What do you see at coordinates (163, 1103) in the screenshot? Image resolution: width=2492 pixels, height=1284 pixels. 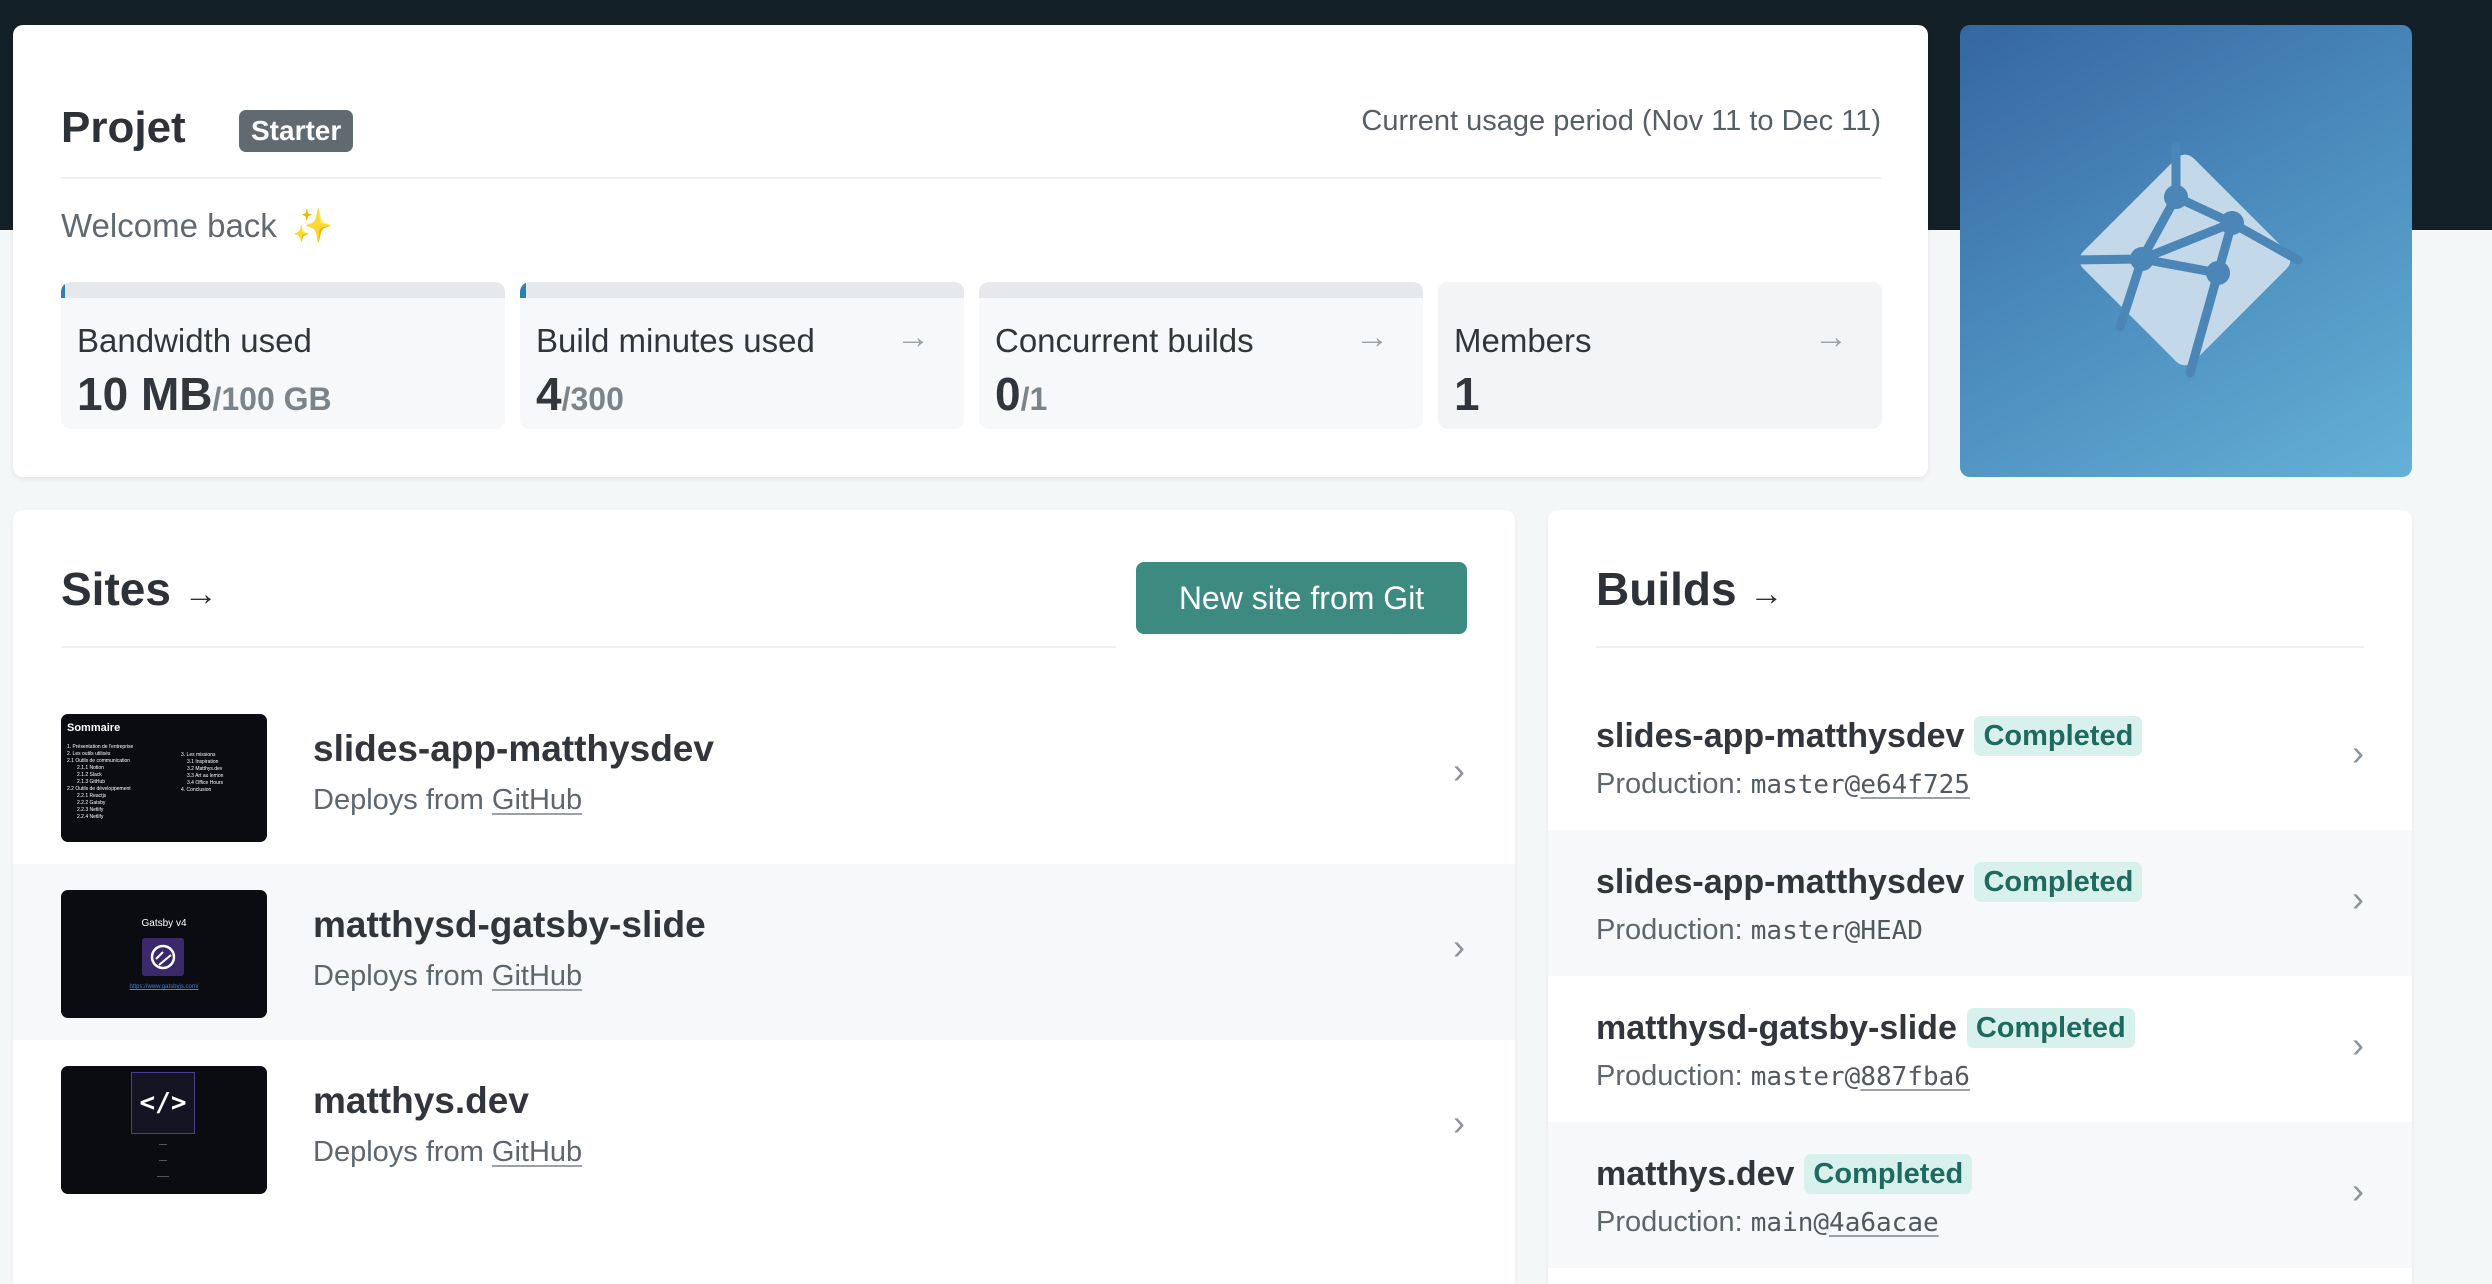 I see `code-logo-icon: </>` at bounding box center [163, 1103].